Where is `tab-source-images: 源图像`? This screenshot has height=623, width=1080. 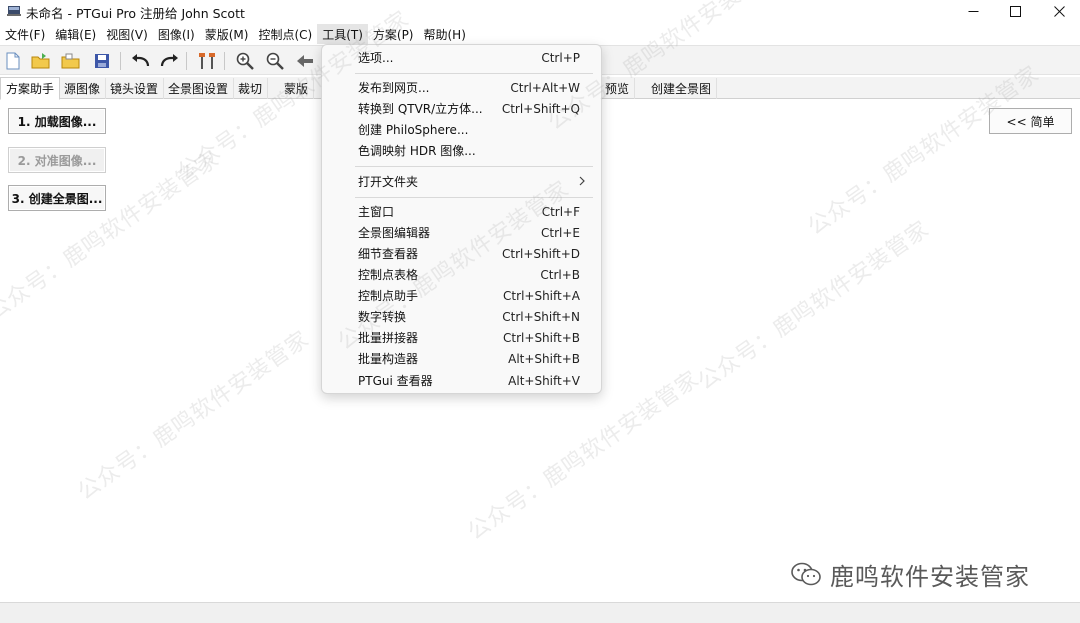 tab-source-images: 源图像 is located at coordinates (83, 88).